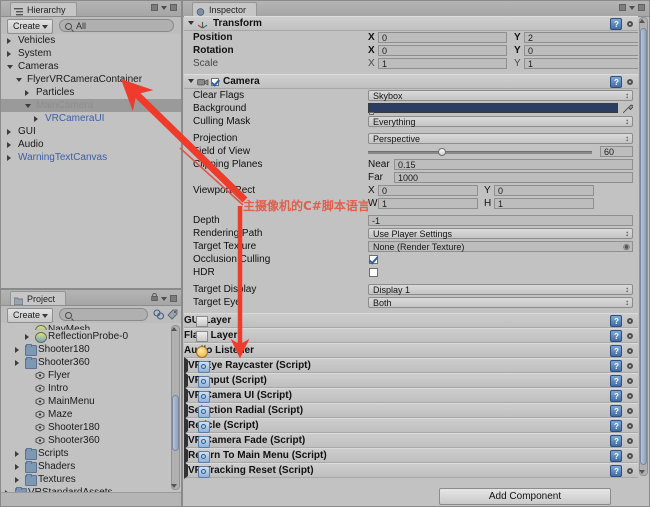  I want to click on project-item-mainmenu: MainMenu, so click(91, 401).